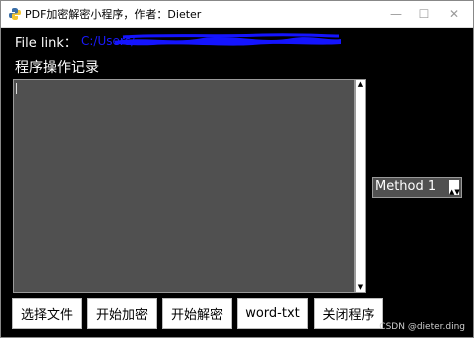 This screenshot has height=338, width=474. I want to click on redaction-scribble, so click(228, 39).